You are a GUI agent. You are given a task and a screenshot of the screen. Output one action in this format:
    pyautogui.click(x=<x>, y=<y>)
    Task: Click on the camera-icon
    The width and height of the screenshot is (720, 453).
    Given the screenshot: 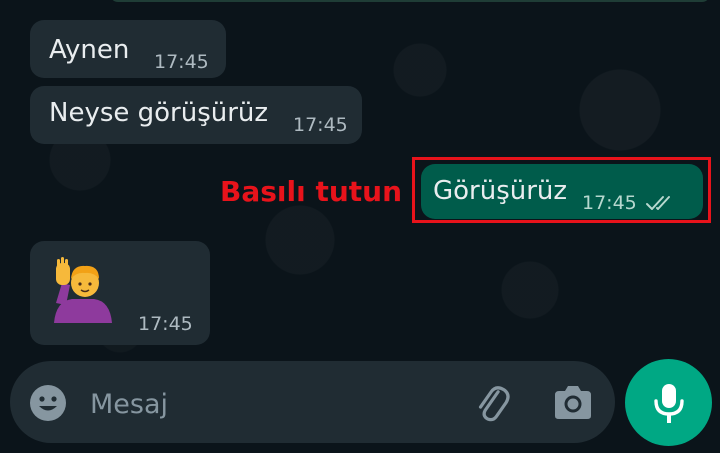 What is the action you would take?
    pyautogui.click(x=573, y=403)
    